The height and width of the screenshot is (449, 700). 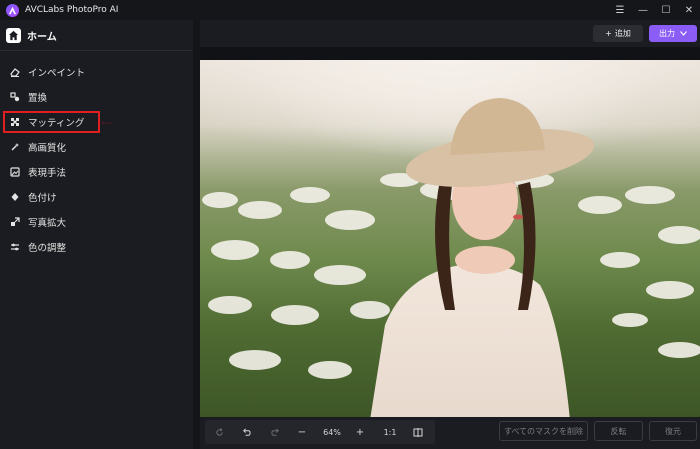 What do you see at coordinates (42, 198) in the screenshot?
I see `sidebar-item-label: 色付け` at bounding box center [42, 198].